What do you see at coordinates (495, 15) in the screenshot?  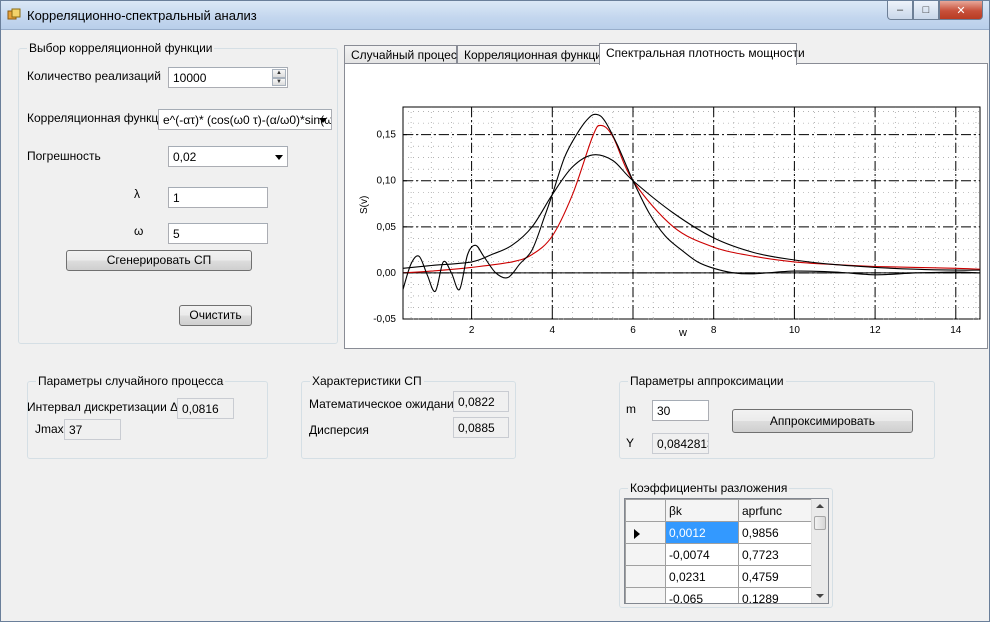 I see `title-bar: Корреляционно-спектральный анализ ‒ □ ✕` at bounding box center [495, 15].